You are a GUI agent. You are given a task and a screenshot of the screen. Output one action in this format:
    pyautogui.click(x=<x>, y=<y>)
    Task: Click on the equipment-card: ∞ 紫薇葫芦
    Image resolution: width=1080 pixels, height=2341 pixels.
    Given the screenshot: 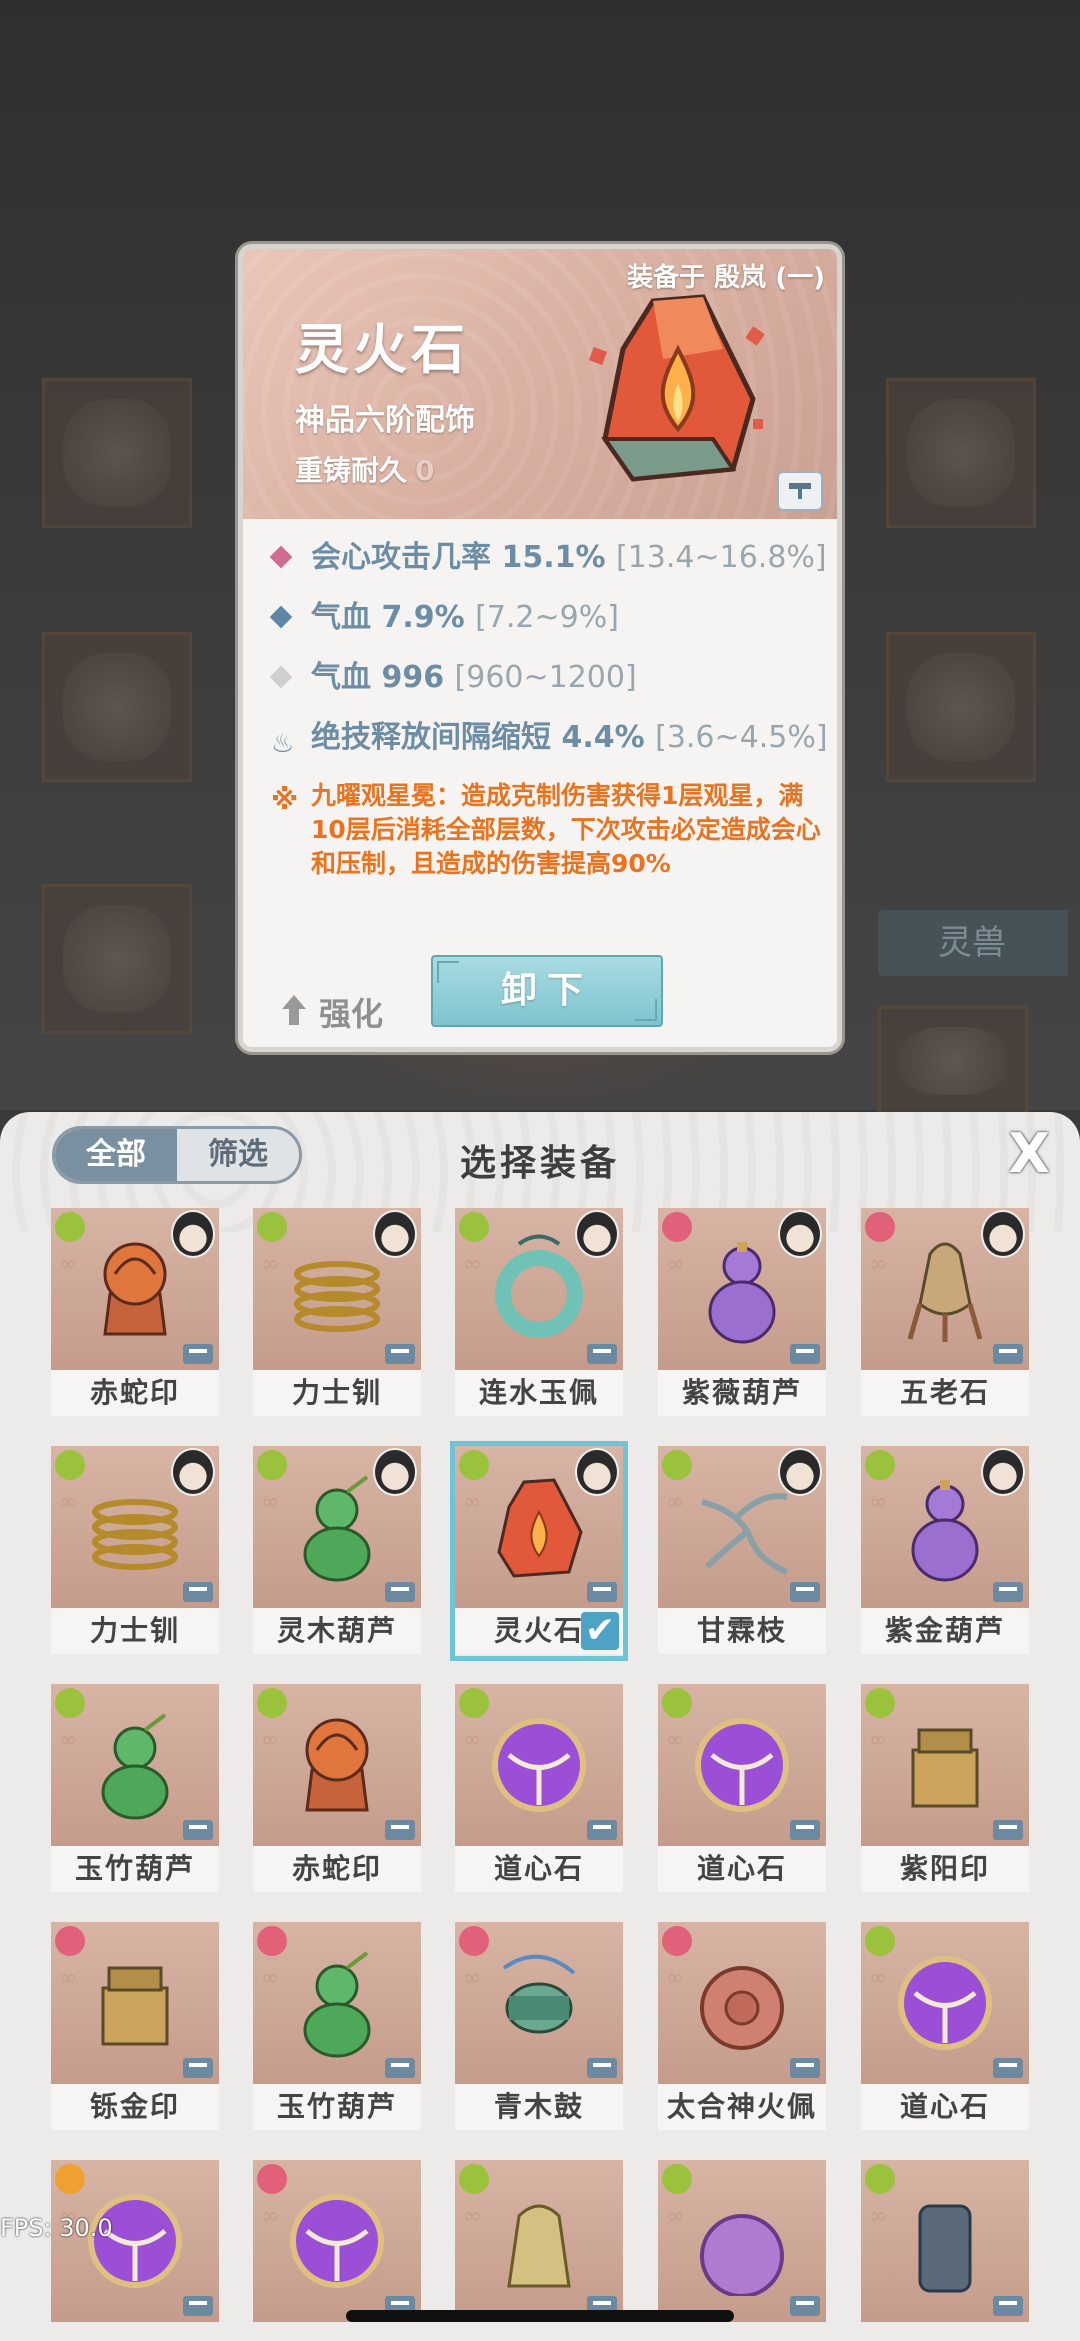 What is the action you would take?
    pyautogui.click(x=742, y=1313)
    